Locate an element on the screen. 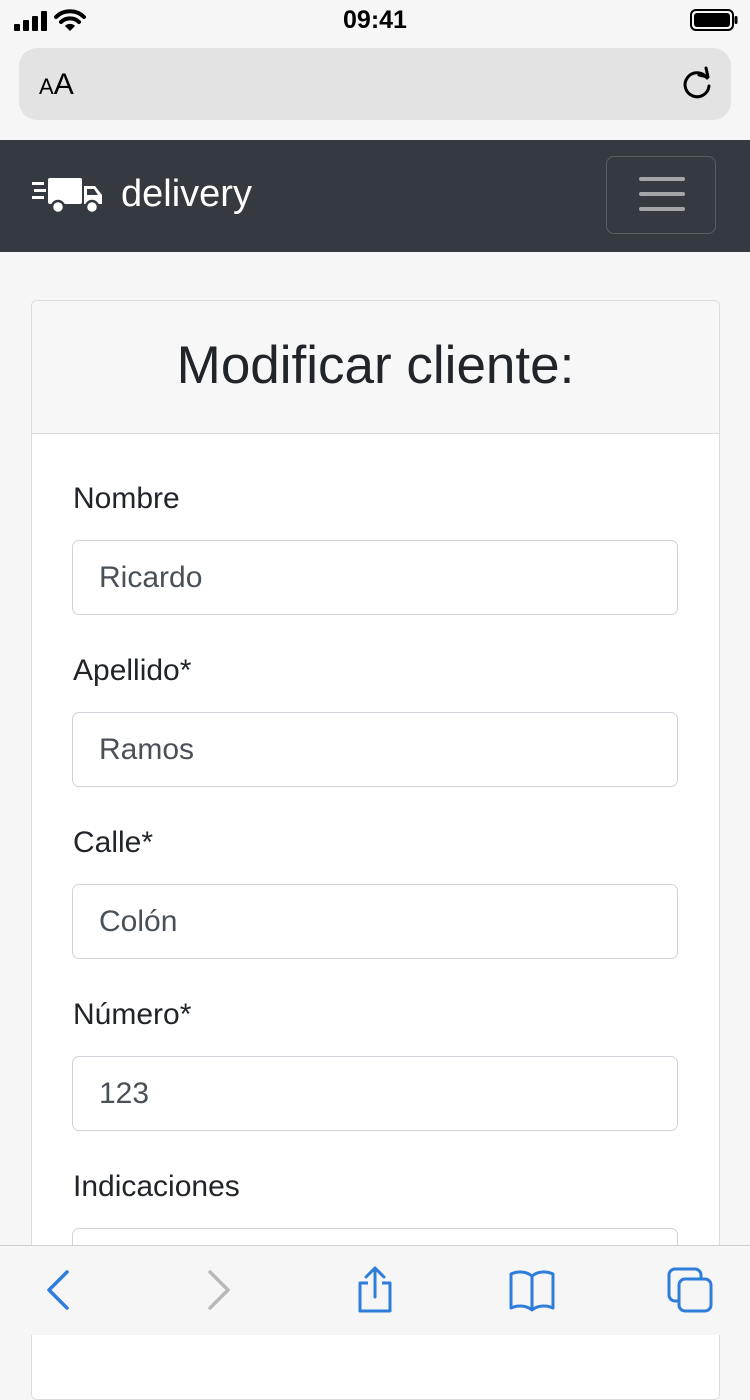 This screenshot has height=1400, width=750. nombre-label: Nombre is located at coordinates (126, 498).